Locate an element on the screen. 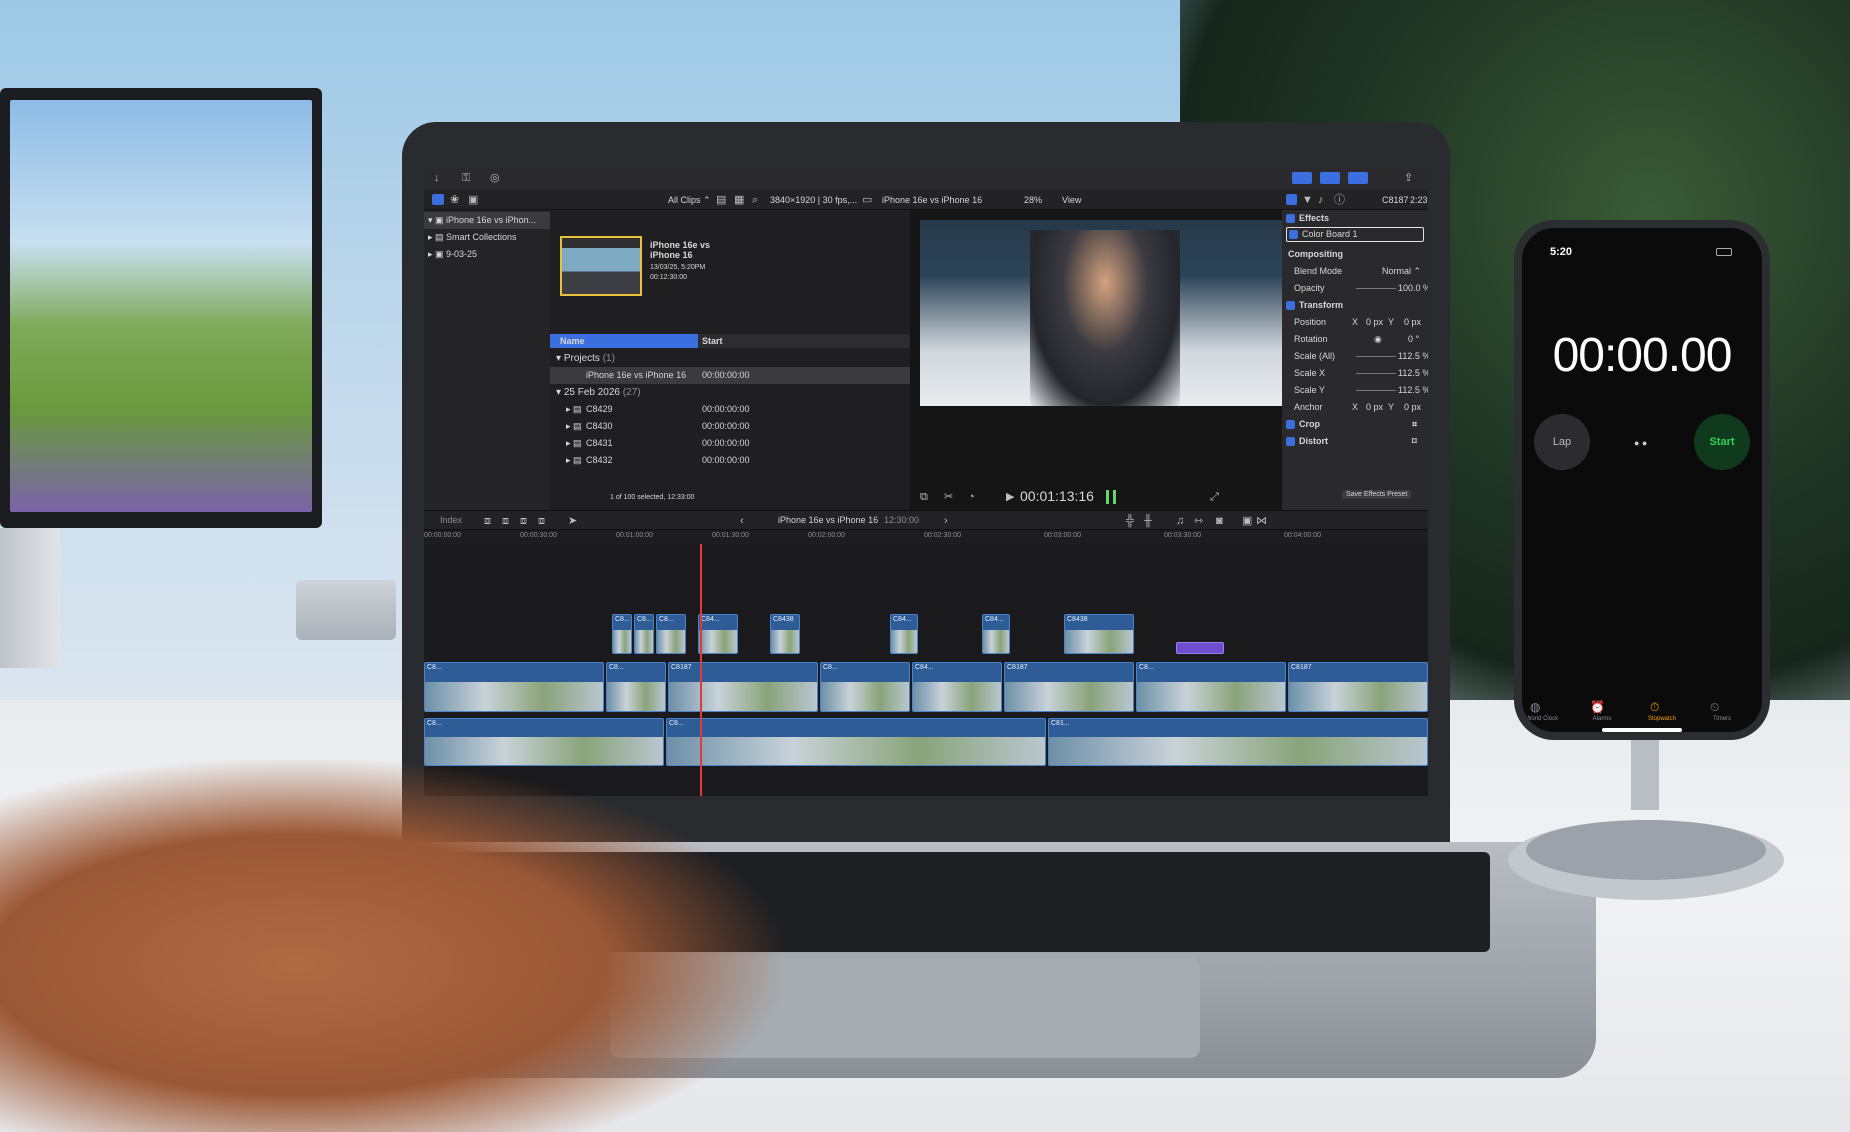 This screenshot has height=1132, width=1850. clip-appearance-timeline-icon: ▣ is located at coordinates (1247, 521).